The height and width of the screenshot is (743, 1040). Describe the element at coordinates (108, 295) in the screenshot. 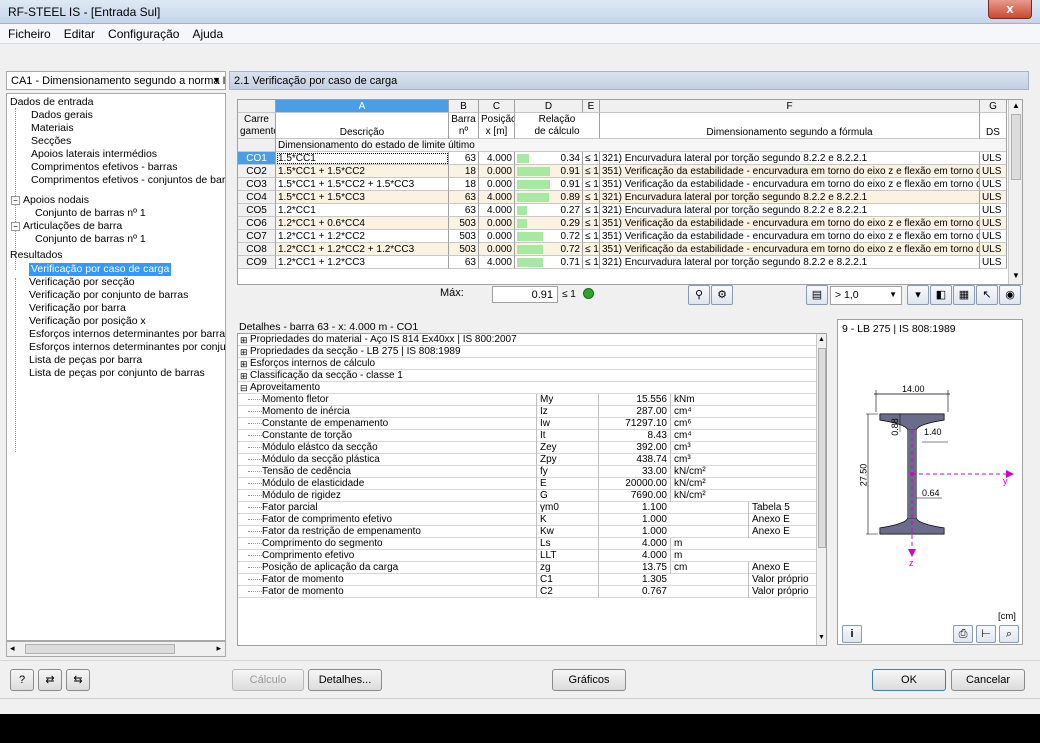

I see `tree-result-item: Verificação por conjunto de barras` at that location.